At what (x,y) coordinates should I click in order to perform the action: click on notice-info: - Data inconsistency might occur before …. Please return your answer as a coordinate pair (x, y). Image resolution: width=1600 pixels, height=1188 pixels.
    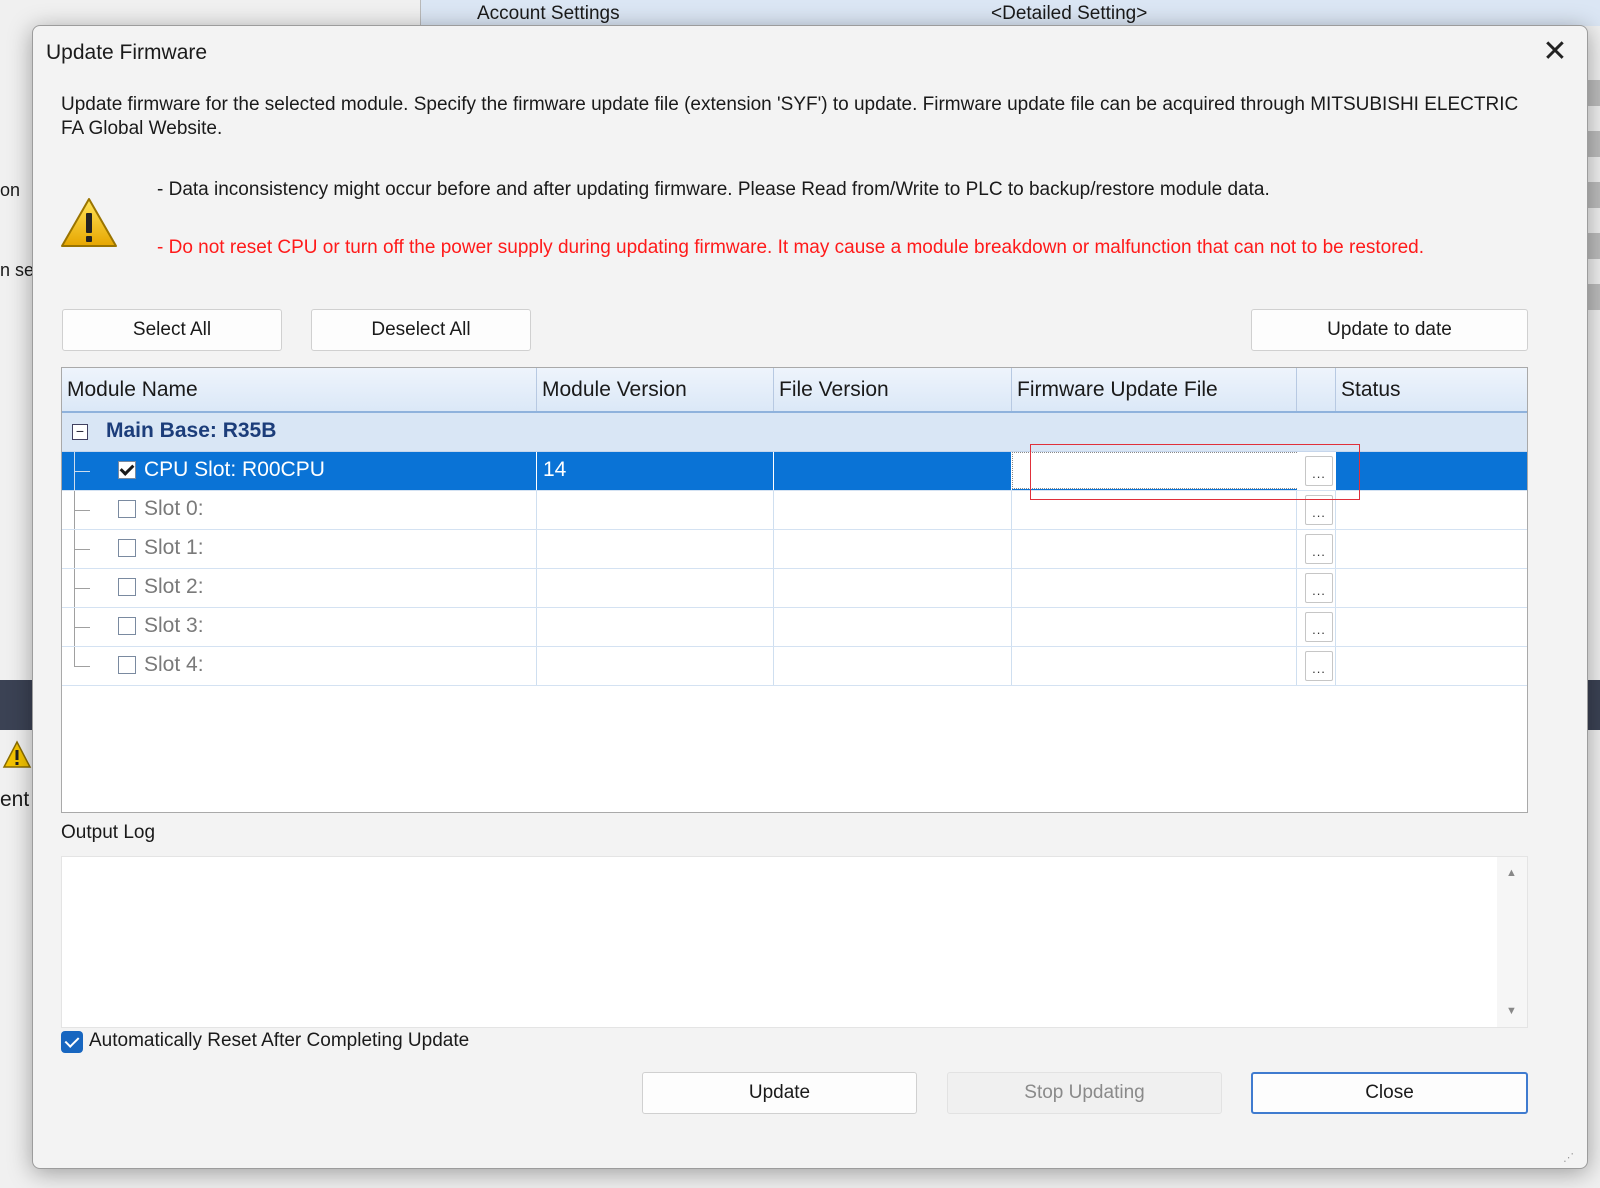
    Looking at the image, I should click on (713, 189).